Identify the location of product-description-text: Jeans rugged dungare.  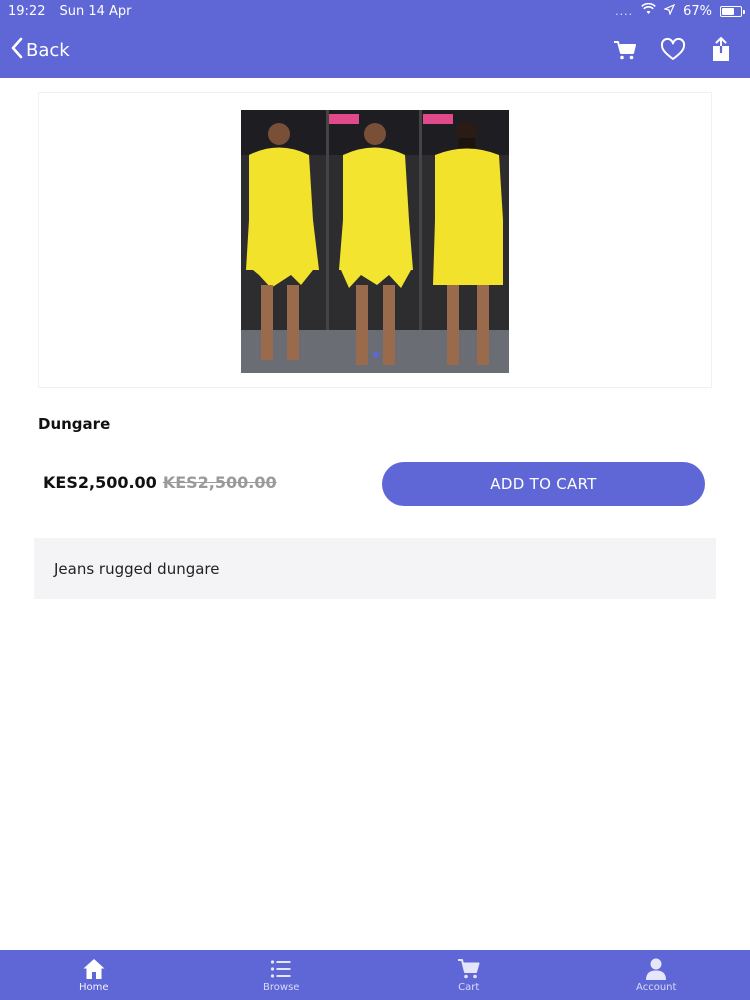
(137, 568).